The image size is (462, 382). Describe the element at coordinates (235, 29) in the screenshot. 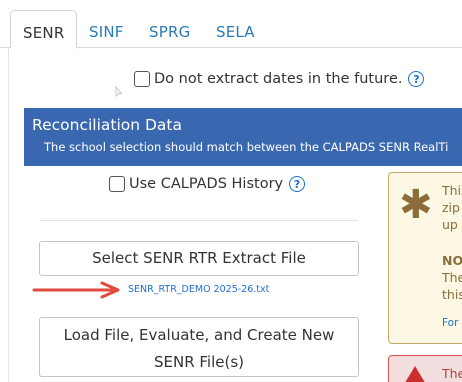

I see `tab-sela: SELA` at that location.